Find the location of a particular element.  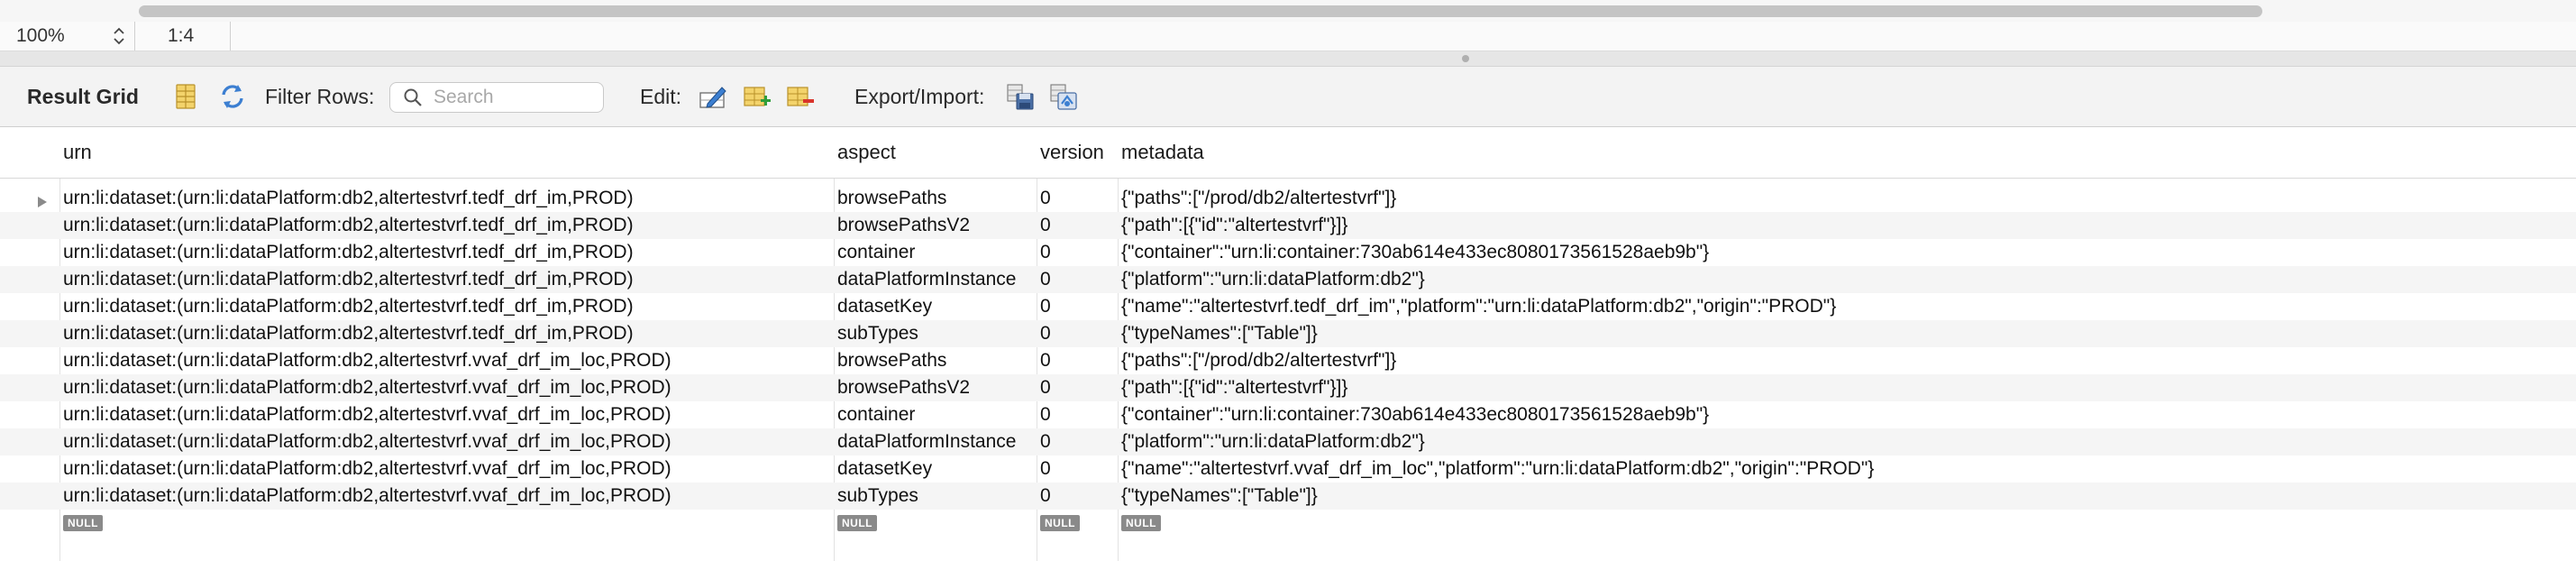

export-icon is located at coordinates (1020, 96).